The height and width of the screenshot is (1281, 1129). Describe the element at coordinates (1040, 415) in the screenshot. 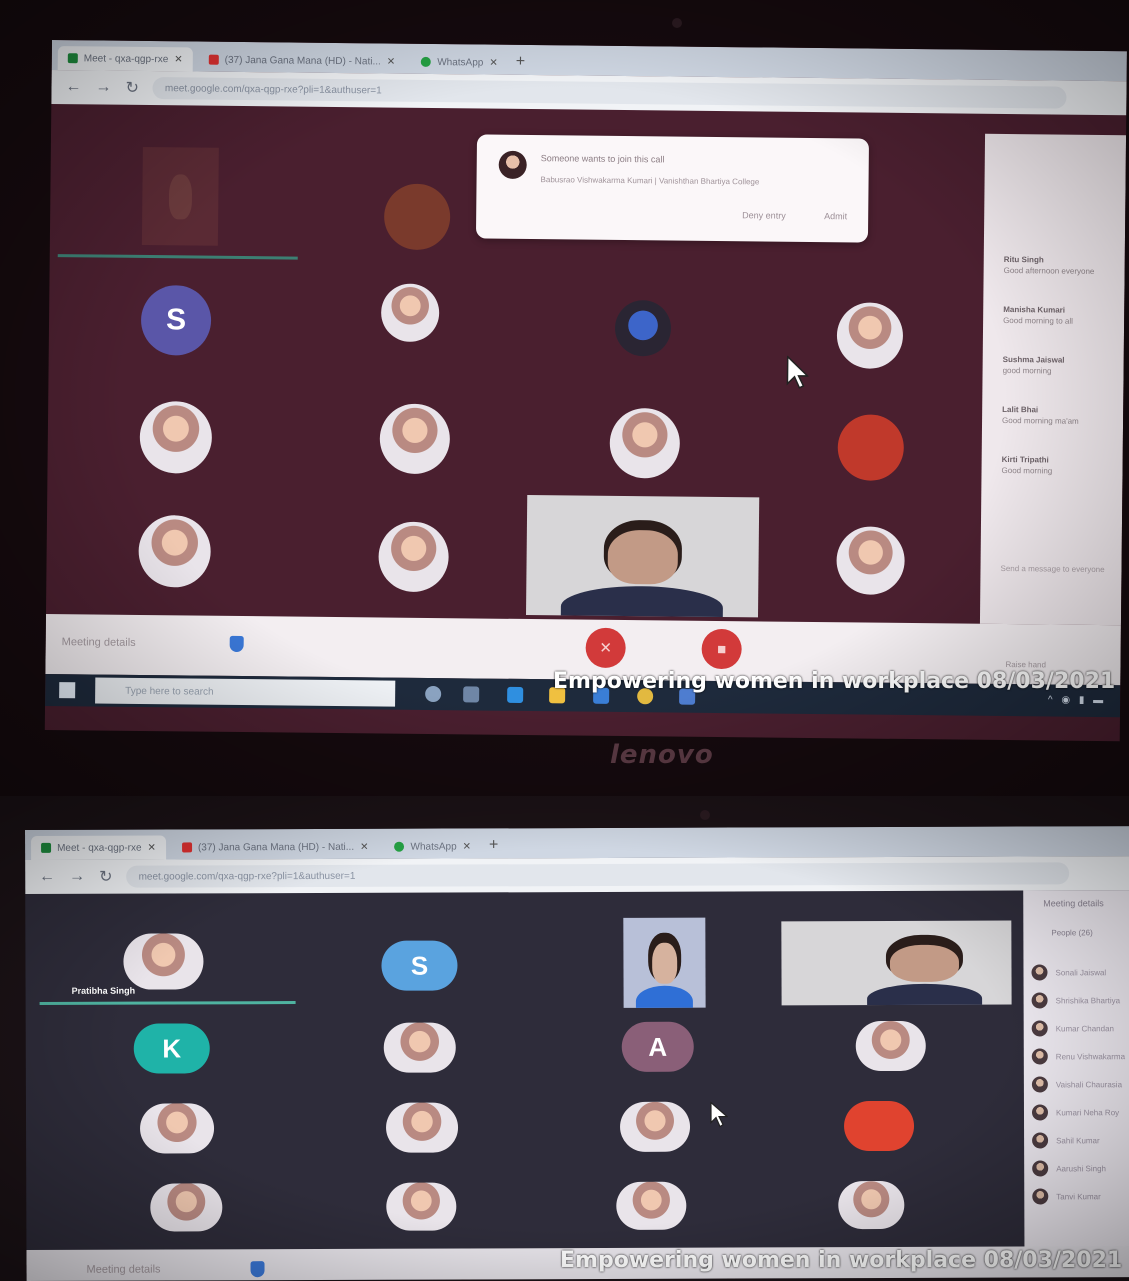

I see `chat-message: Lalit Bhai Good morning ma'am` at that location.